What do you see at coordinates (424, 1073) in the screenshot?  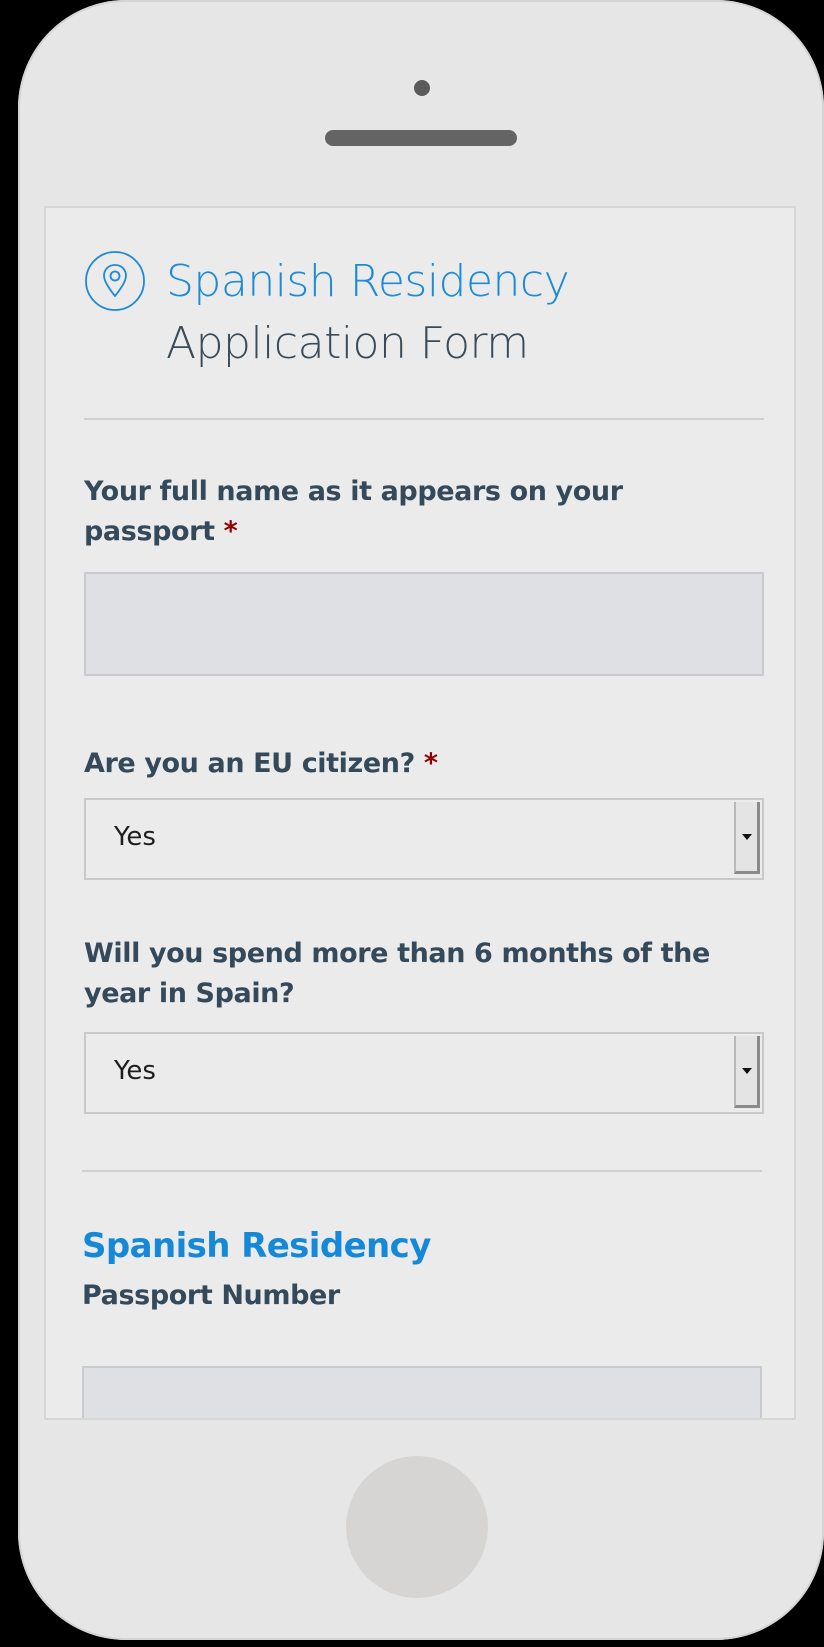 I see `six-months-select: Yes` at bounding box center [424, 1073].